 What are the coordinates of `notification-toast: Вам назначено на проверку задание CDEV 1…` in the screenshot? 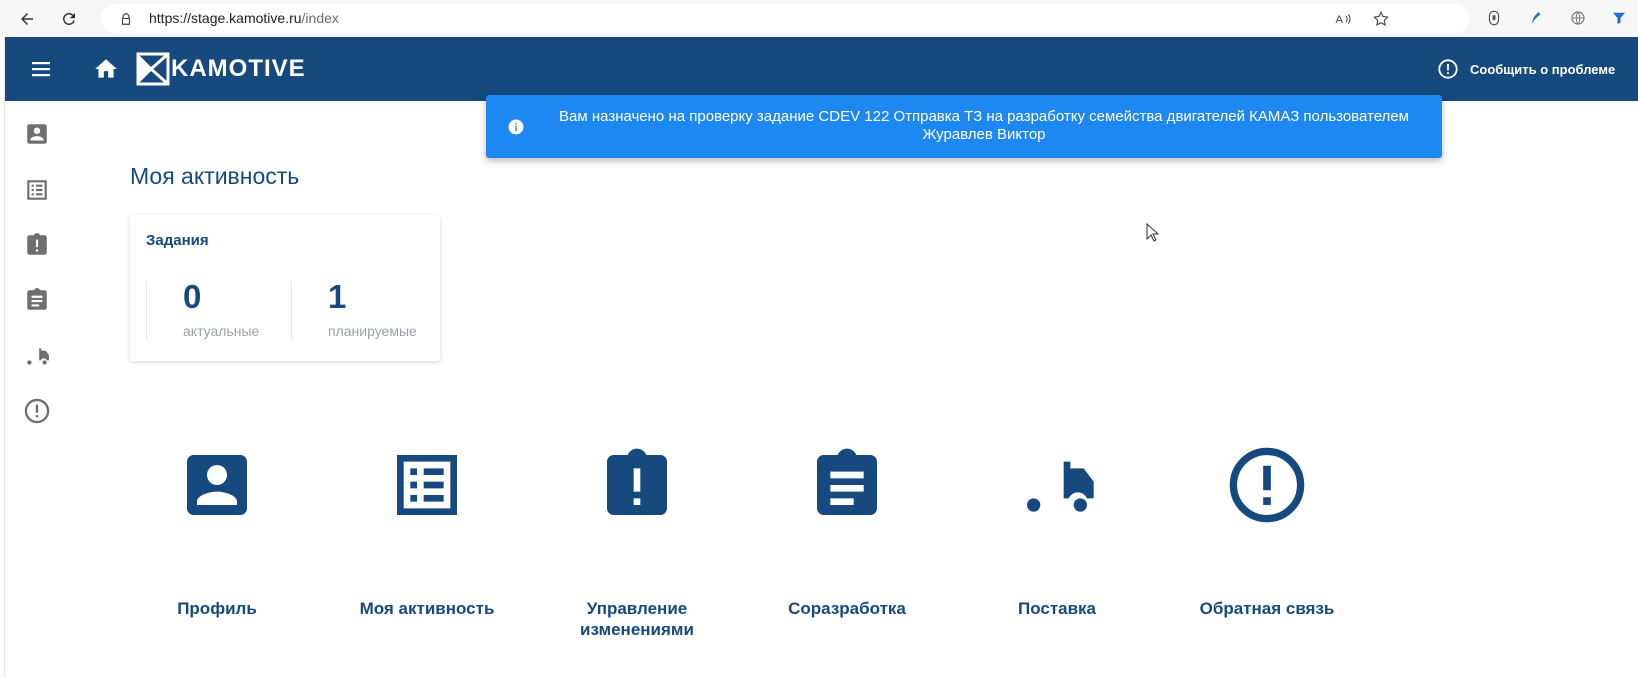 It's located at (964, 126).